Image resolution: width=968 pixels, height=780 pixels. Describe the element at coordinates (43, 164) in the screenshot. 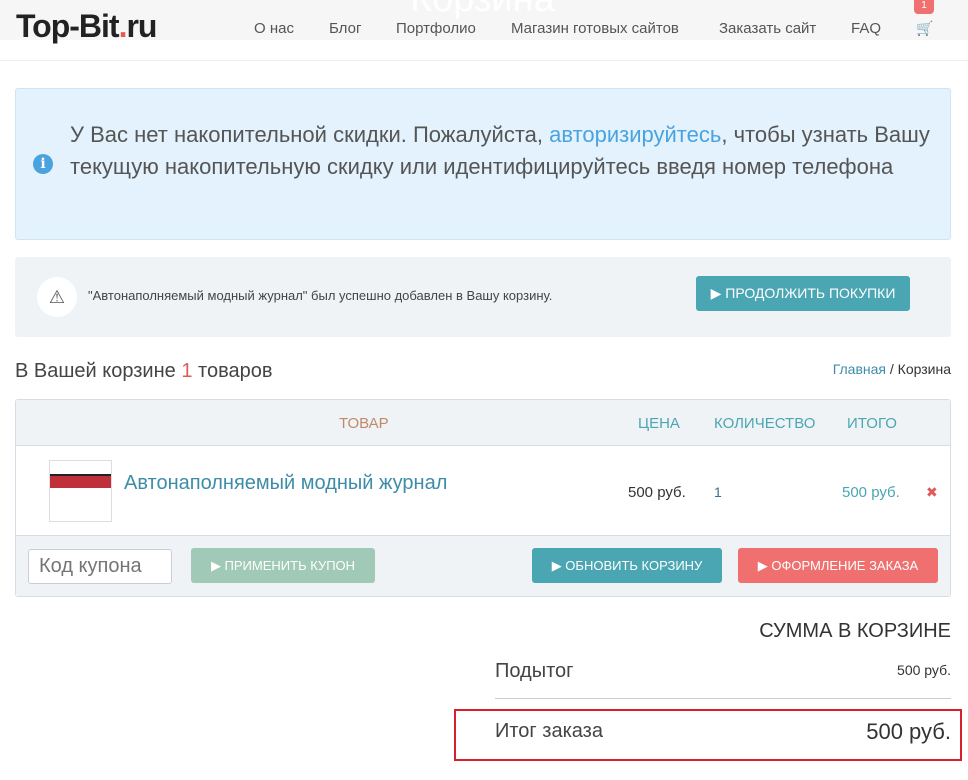

I see `info-icon: i` at that location.